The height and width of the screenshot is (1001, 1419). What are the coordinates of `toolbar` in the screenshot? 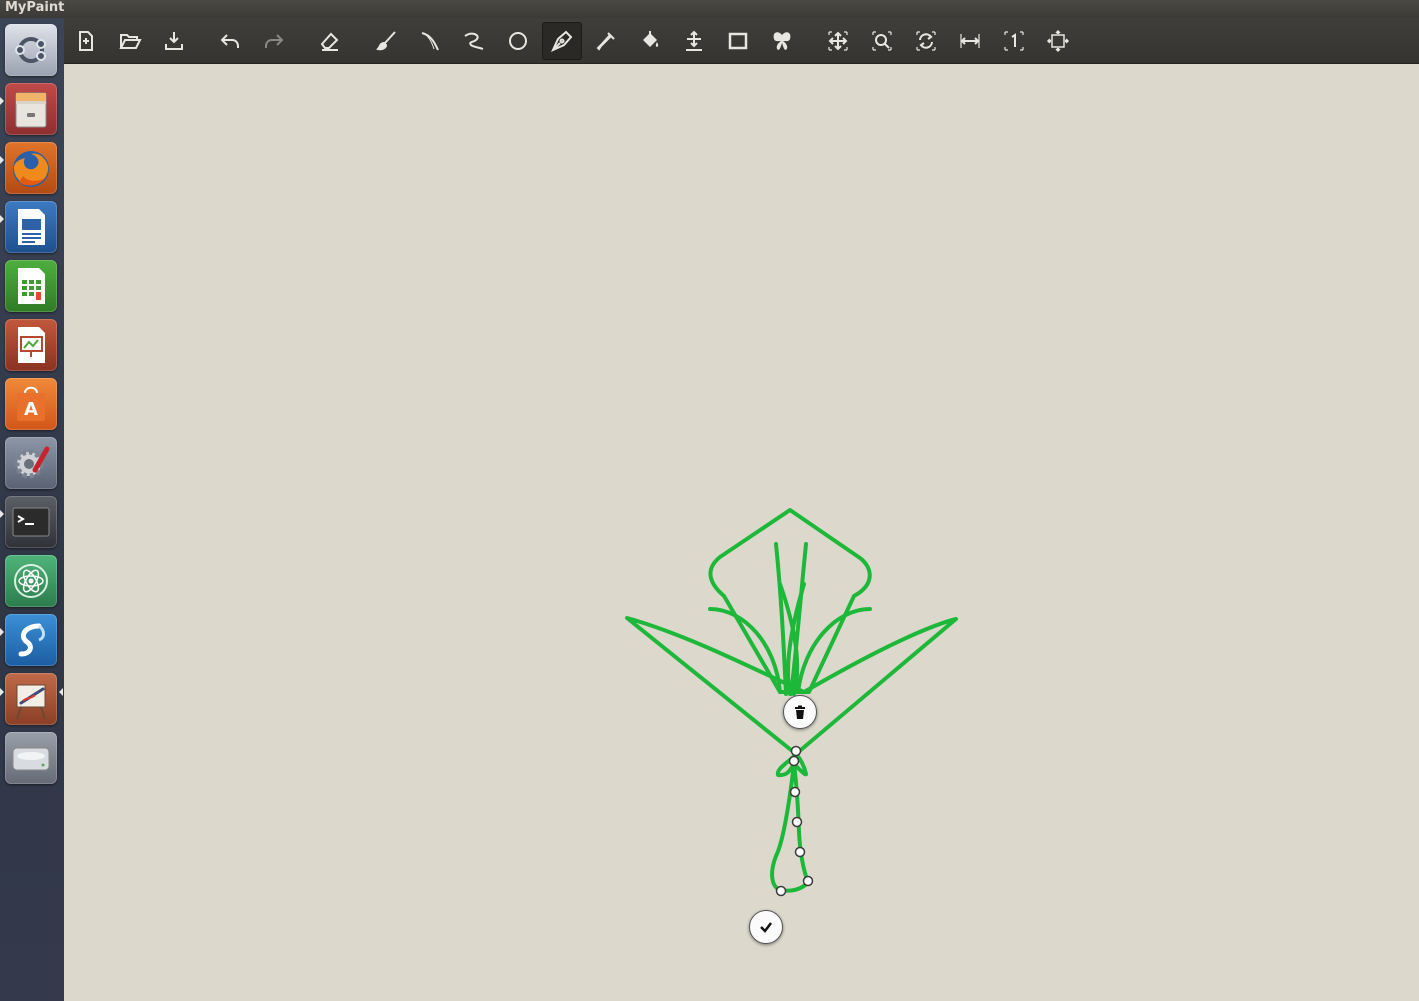 It's located at (741, 41).